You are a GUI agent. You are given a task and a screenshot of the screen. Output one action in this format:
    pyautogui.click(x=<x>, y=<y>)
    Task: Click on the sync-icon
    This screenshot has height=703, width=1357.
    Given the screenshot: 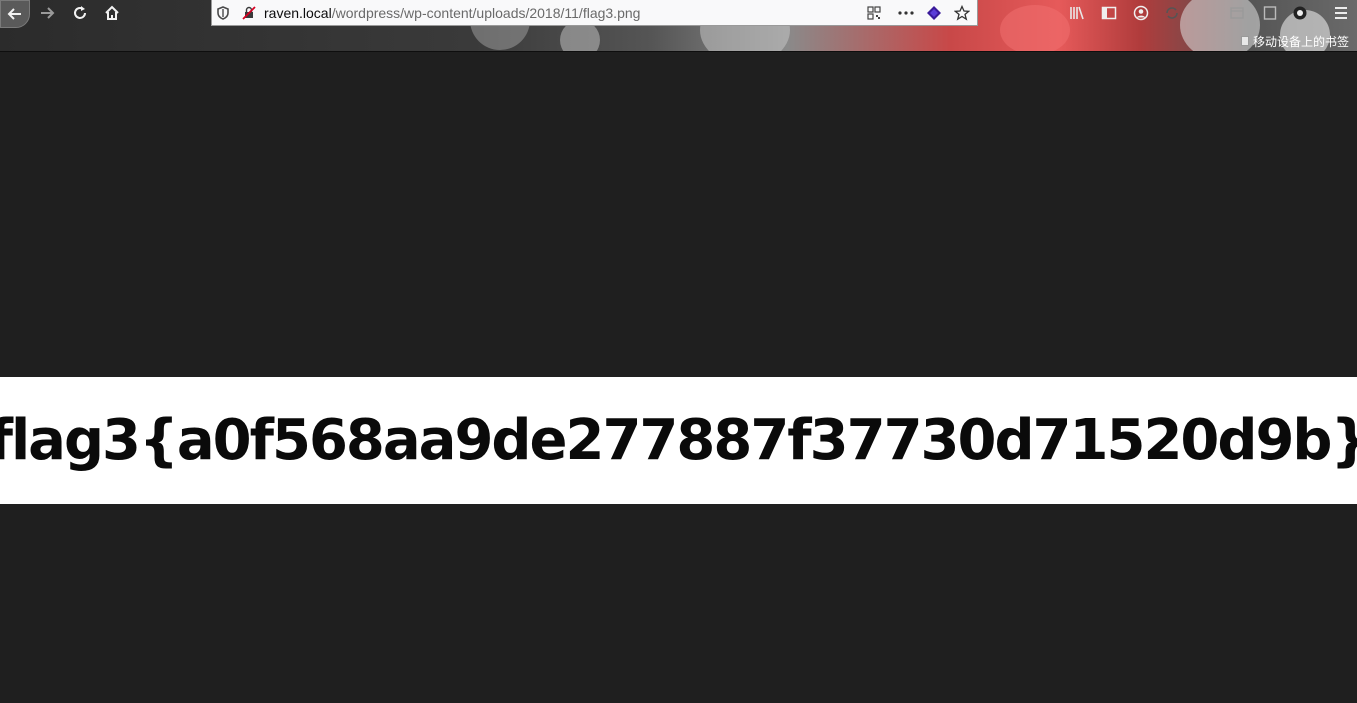 What is the action you would take?
    pyautogui.click(x=1172, y=13)
    